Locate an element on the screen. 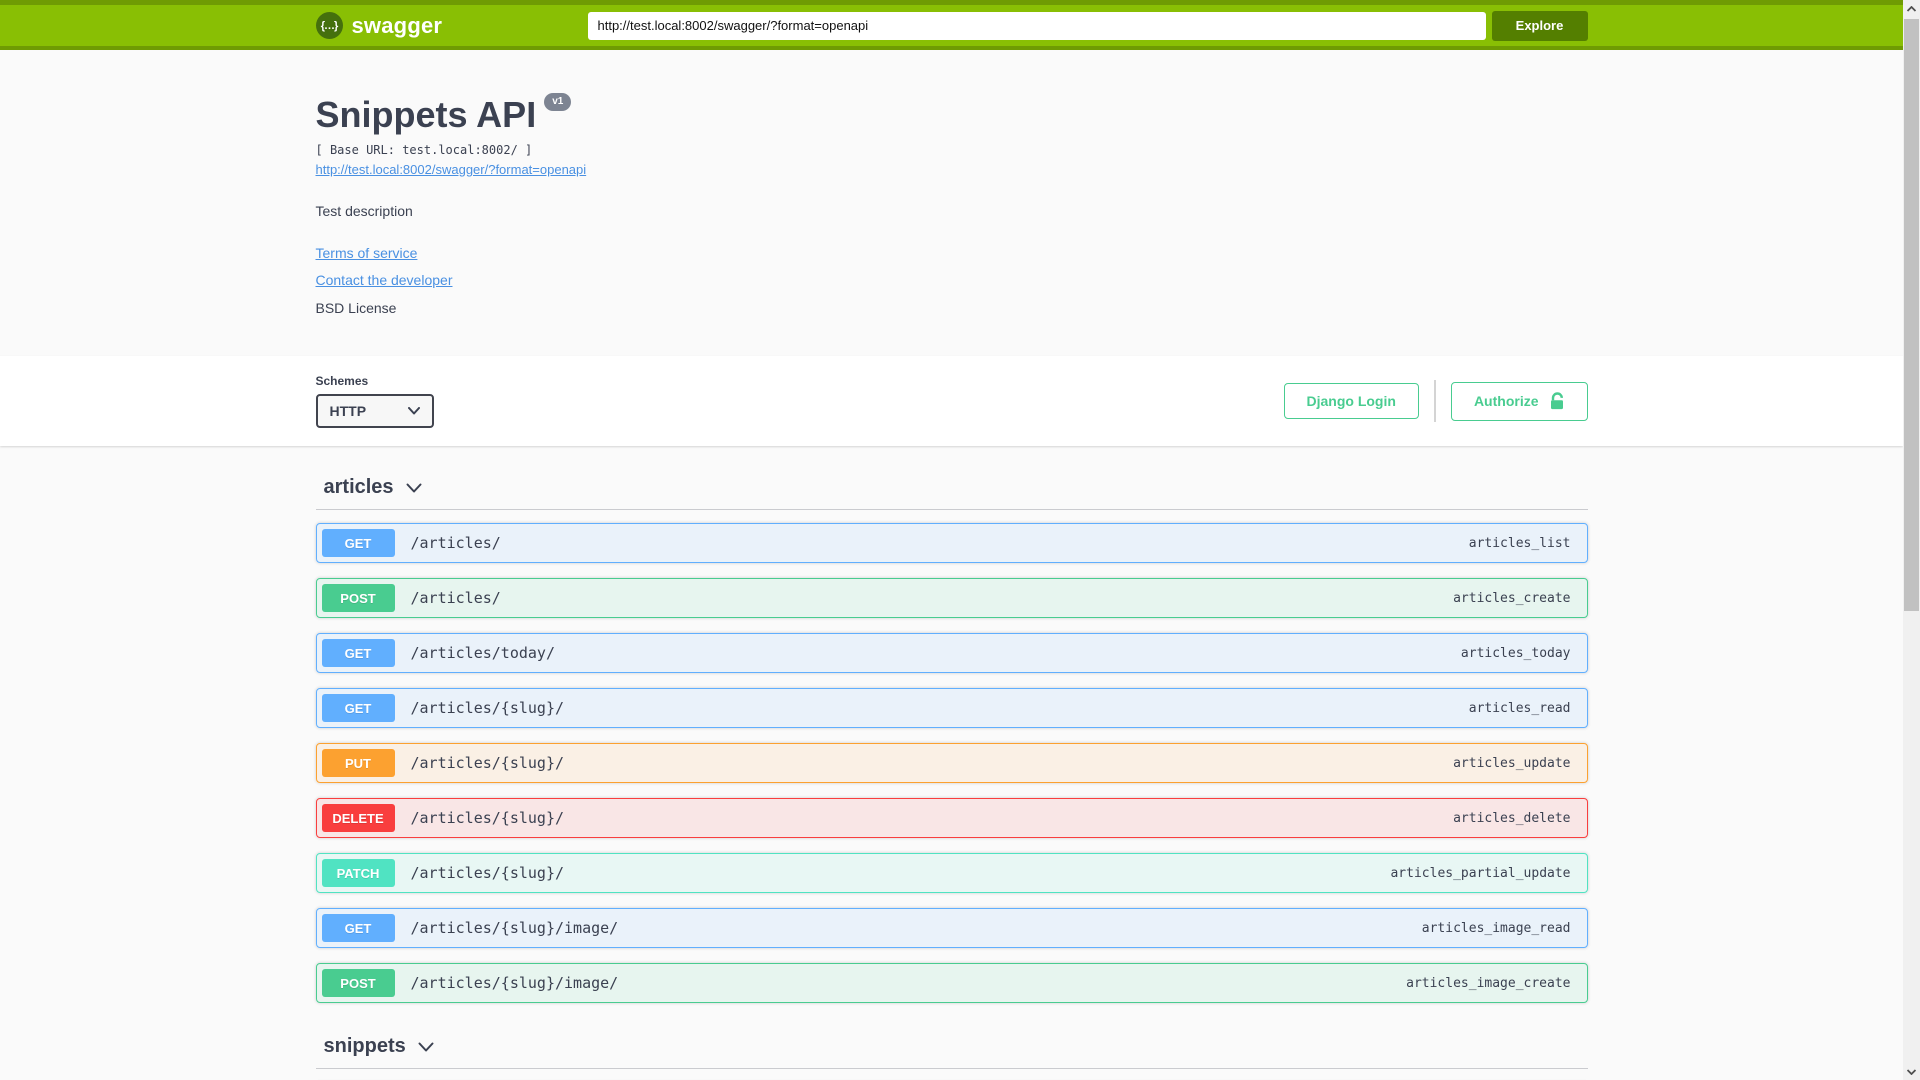 The width and height of the screenshot is (1920, 1080). django-login-button: Django Login is located at coordinates (1351, 401).